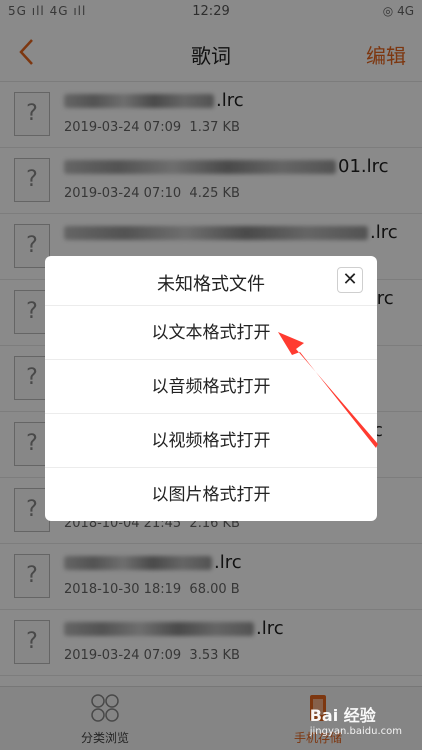 Image resolution: width=422 pixels, height=750 pixels. What do you see at coordinates (211, 333) in the screenshot?
I see `open-as-text-option: 以文本格式打开` at bounding box center [211, 333].